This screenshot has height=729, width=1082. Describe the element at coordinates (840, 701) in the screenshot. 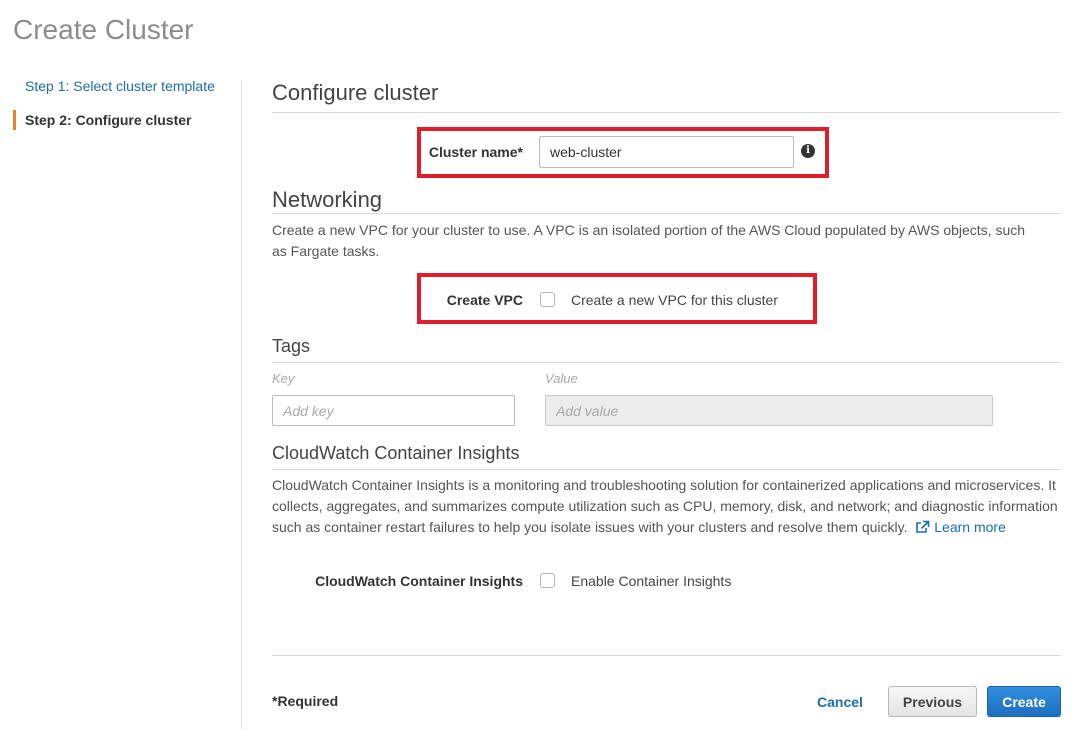

I see `cancel-button: Cancel` at that location.